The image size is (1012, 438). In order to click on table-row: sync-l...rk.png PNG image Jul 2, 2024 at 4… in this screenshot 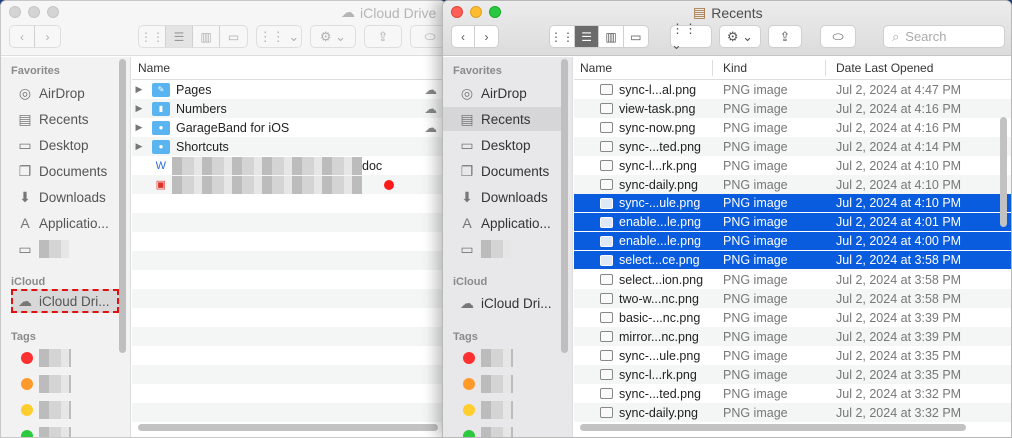, I will do `click(792, 165)`.